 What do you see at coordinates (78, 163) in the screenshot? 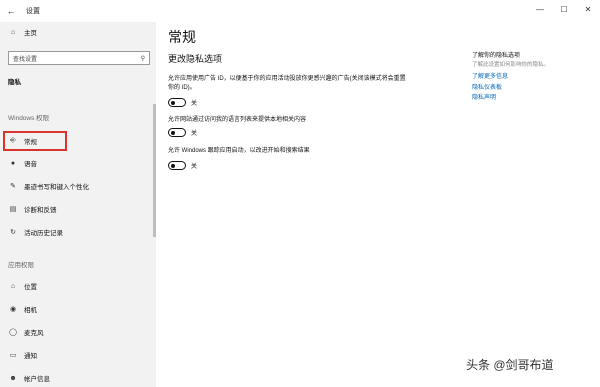
I see `sidebar-item-voice: ● 语音` at bounding box center [78, 163].